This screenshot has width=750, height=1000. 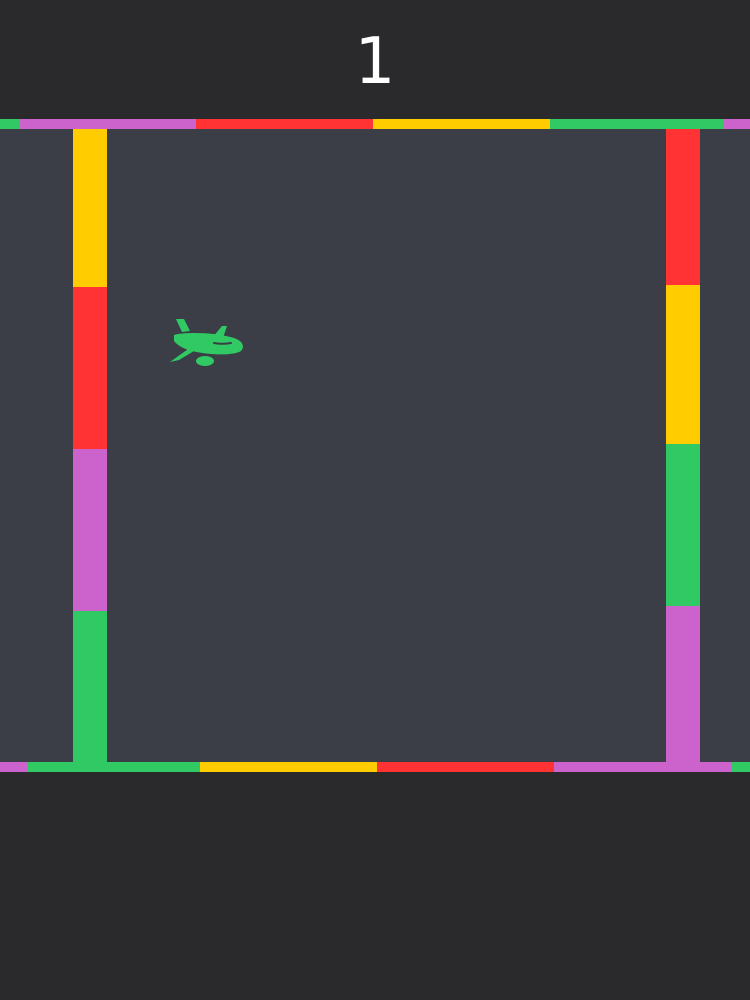 I want to click on score-counter: 1, so click(x=375, y=62).